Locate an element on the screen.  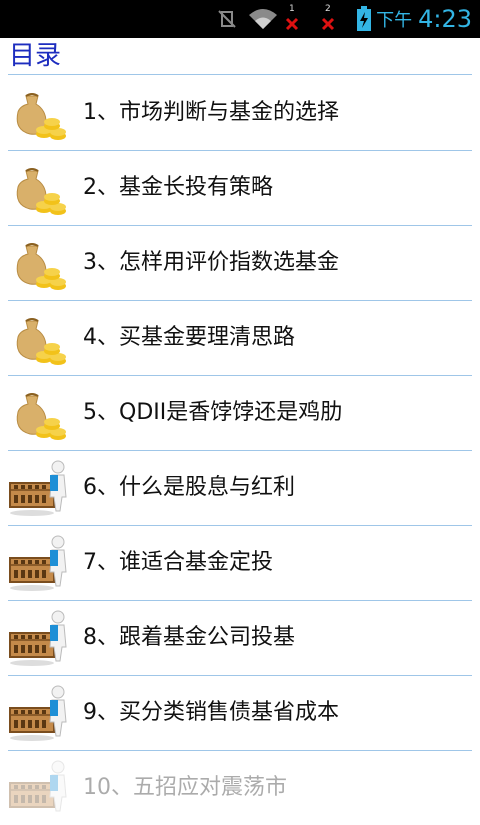
list-item: 10、五招应对震荡市 is located at coordinates (240, 788).